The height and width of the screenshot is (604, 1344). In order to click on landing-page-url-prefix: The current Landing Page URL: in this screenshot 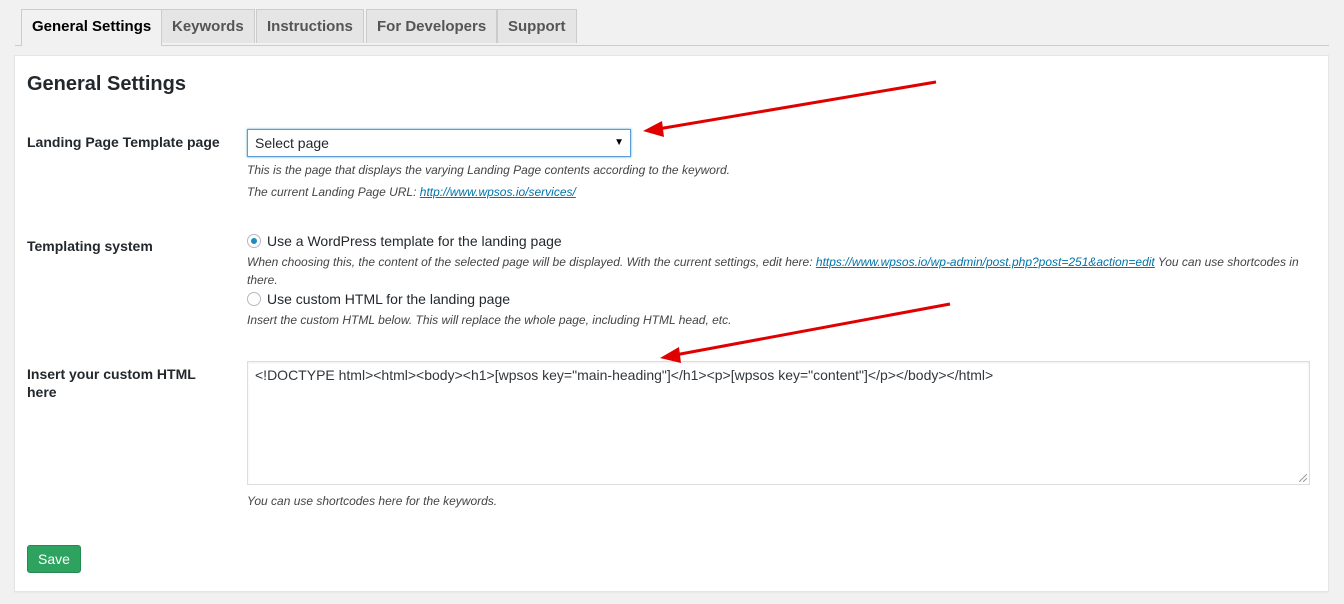, I will do `click(333, 192)`.